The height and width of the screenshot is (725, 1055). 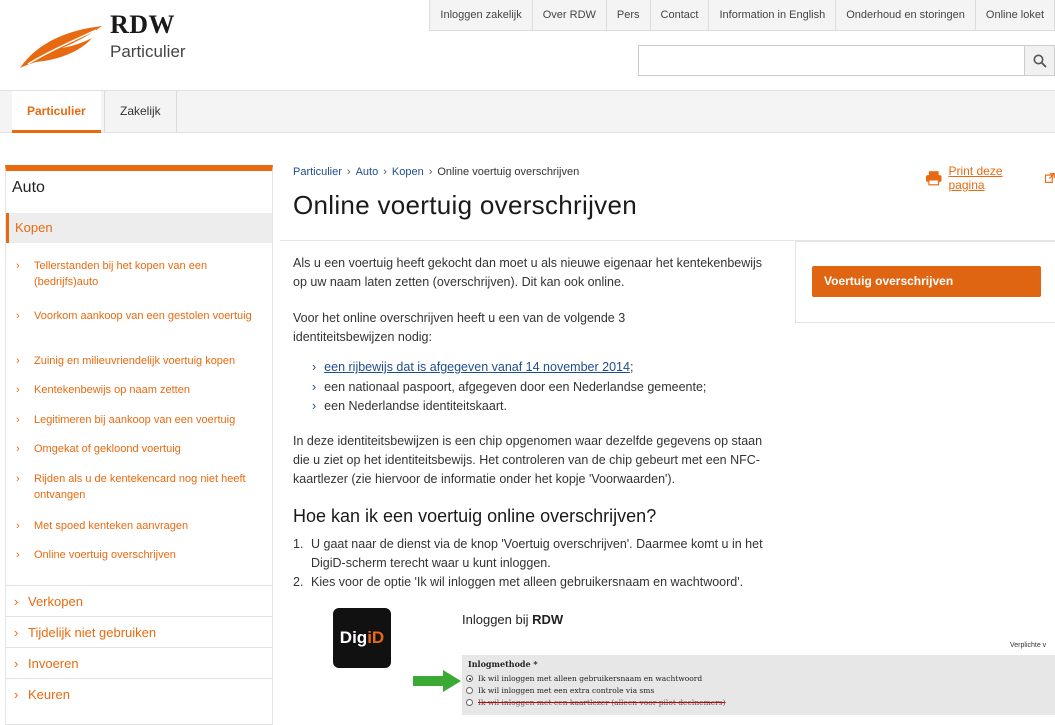 I want to click on search-icon, so click(x=1040, y=61).